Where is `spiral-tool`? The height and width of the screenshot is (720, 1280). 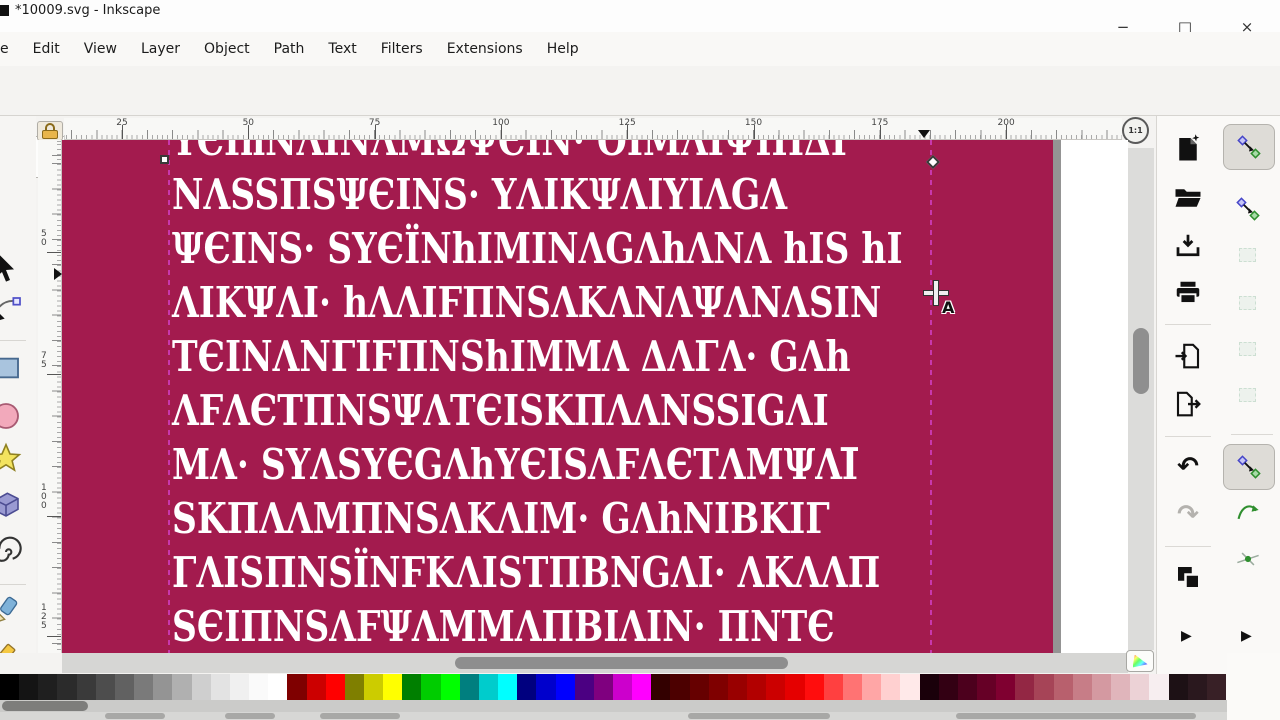 spiral-tool is located at coordinates (11, 552).